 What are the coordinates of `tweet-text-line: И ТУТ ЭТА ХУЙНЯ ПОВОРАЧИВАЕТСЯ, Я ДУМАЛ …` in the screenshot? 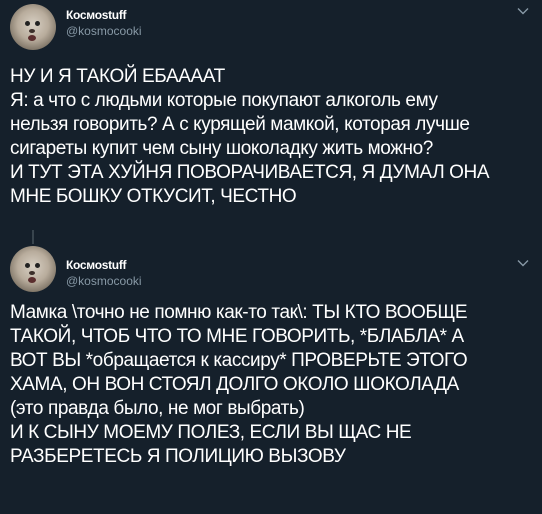 It's located at (250, 172).